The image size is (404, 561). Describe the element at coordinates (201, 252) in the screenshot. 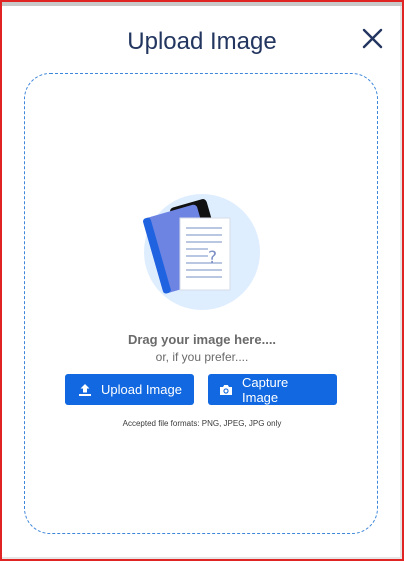

I see `image-document-illustration: ?` at that location.